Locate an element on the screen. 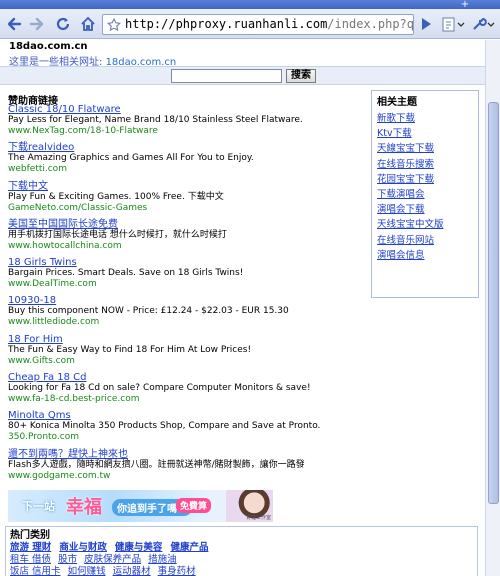 The width and height of the screenshot is (500, 576). banner-text-next-stop: 下一站 is located at coordinates (38, 506).